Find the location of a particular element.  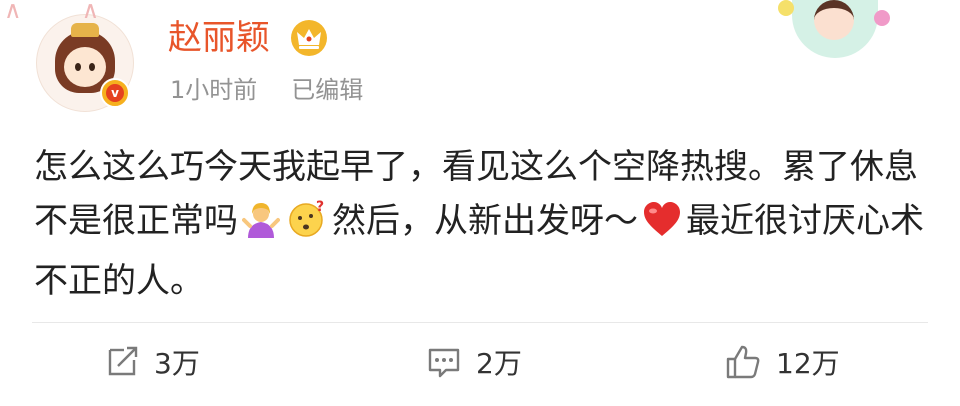

like-count: 12万 is located at coordinates (808, 363).